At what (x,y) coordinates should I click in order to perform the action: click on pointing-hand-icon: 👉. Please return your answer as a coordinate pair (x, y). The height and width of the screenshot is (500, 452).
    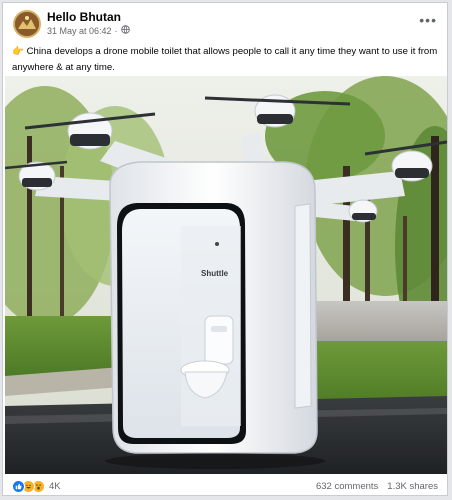
    Looking at the image, I should click on (18, 51).